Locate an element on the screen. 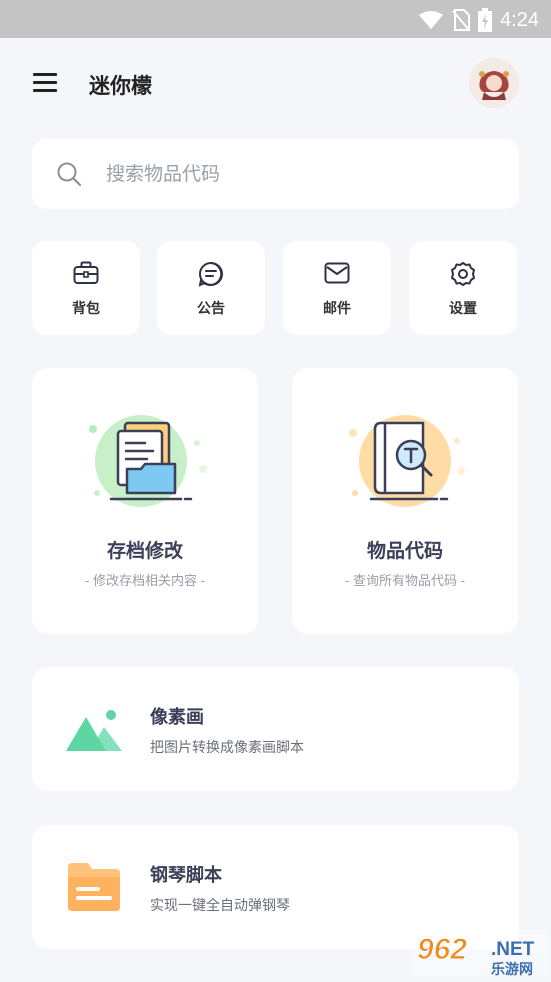  quick-action-label: 邮件 is located at coordinates (337, 308).